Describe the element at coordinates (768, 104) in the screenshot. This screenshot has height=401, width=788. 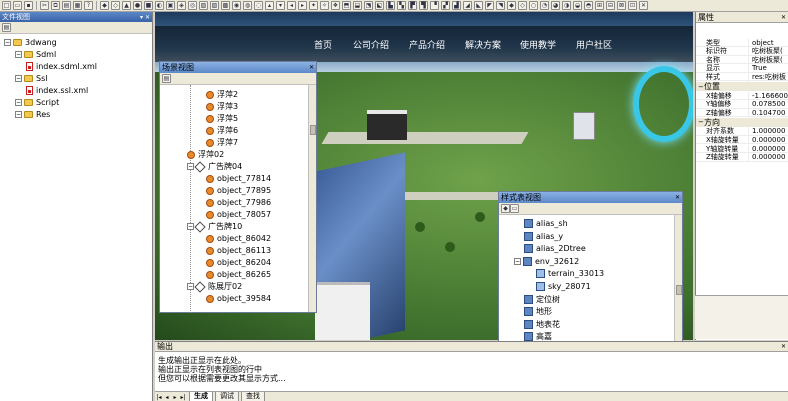
I see `property-value: 0.078500` at that location.